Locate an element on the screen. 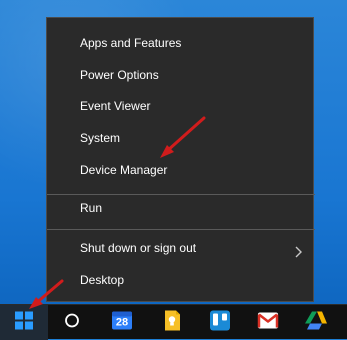 The height and width of the screenshot is (340, 347). menu-item-shut-down-or-sign-out: Shut down or sign out is located at coordinates (181, 248).